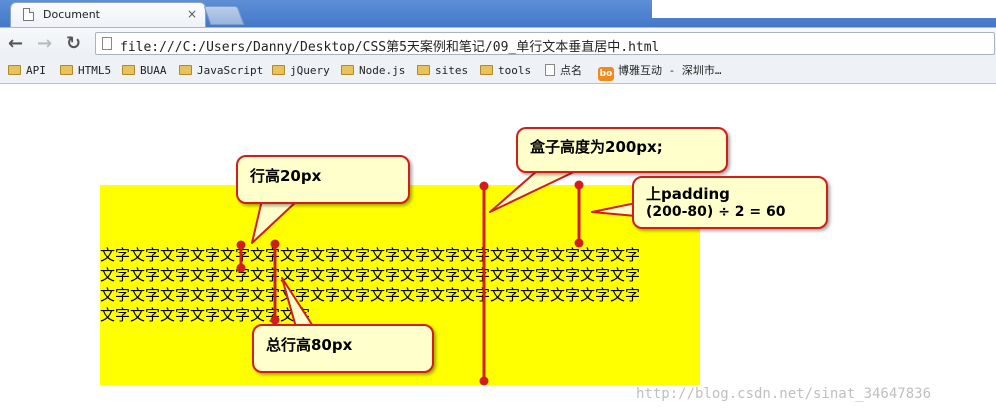  I want to click on watermark: http://blog.csdn.net/sinat_34647836, so click(784, 394).